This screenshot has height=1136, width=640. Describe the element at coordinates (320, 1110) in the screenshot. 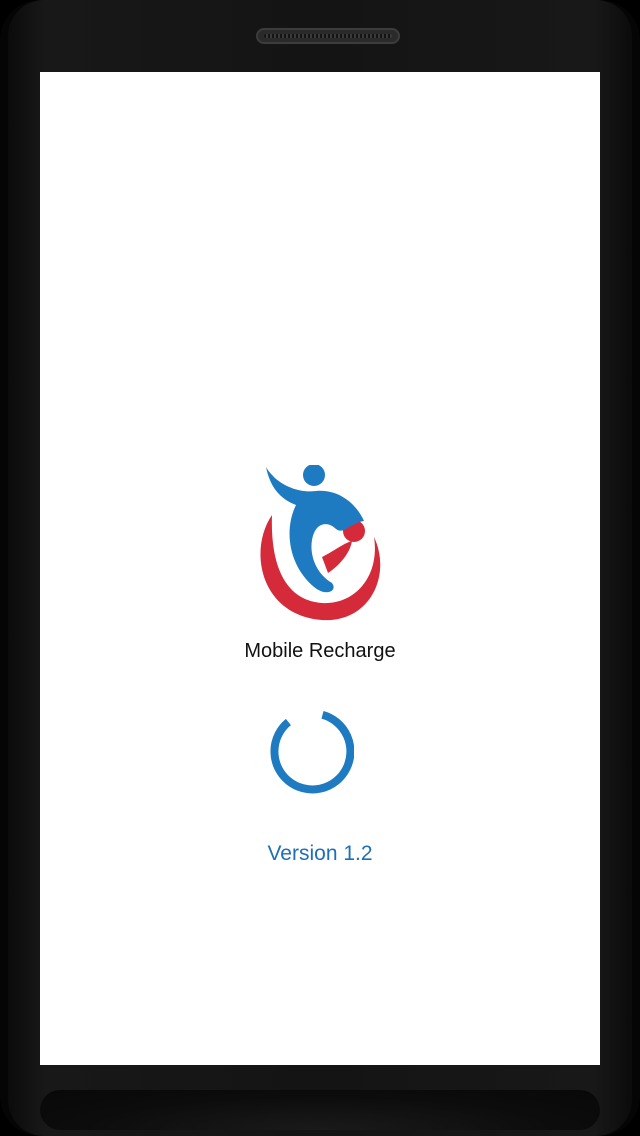

I see `bottom-bezel` at that location.